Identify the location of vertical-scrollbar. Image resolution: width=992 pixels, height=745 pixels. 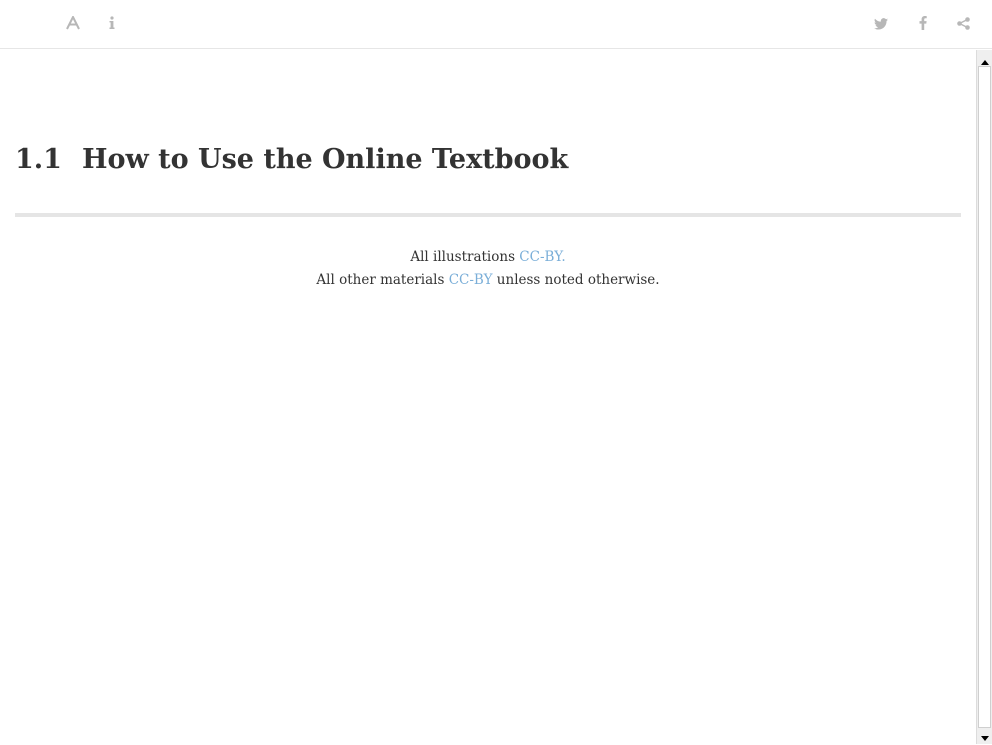
(984, 397).